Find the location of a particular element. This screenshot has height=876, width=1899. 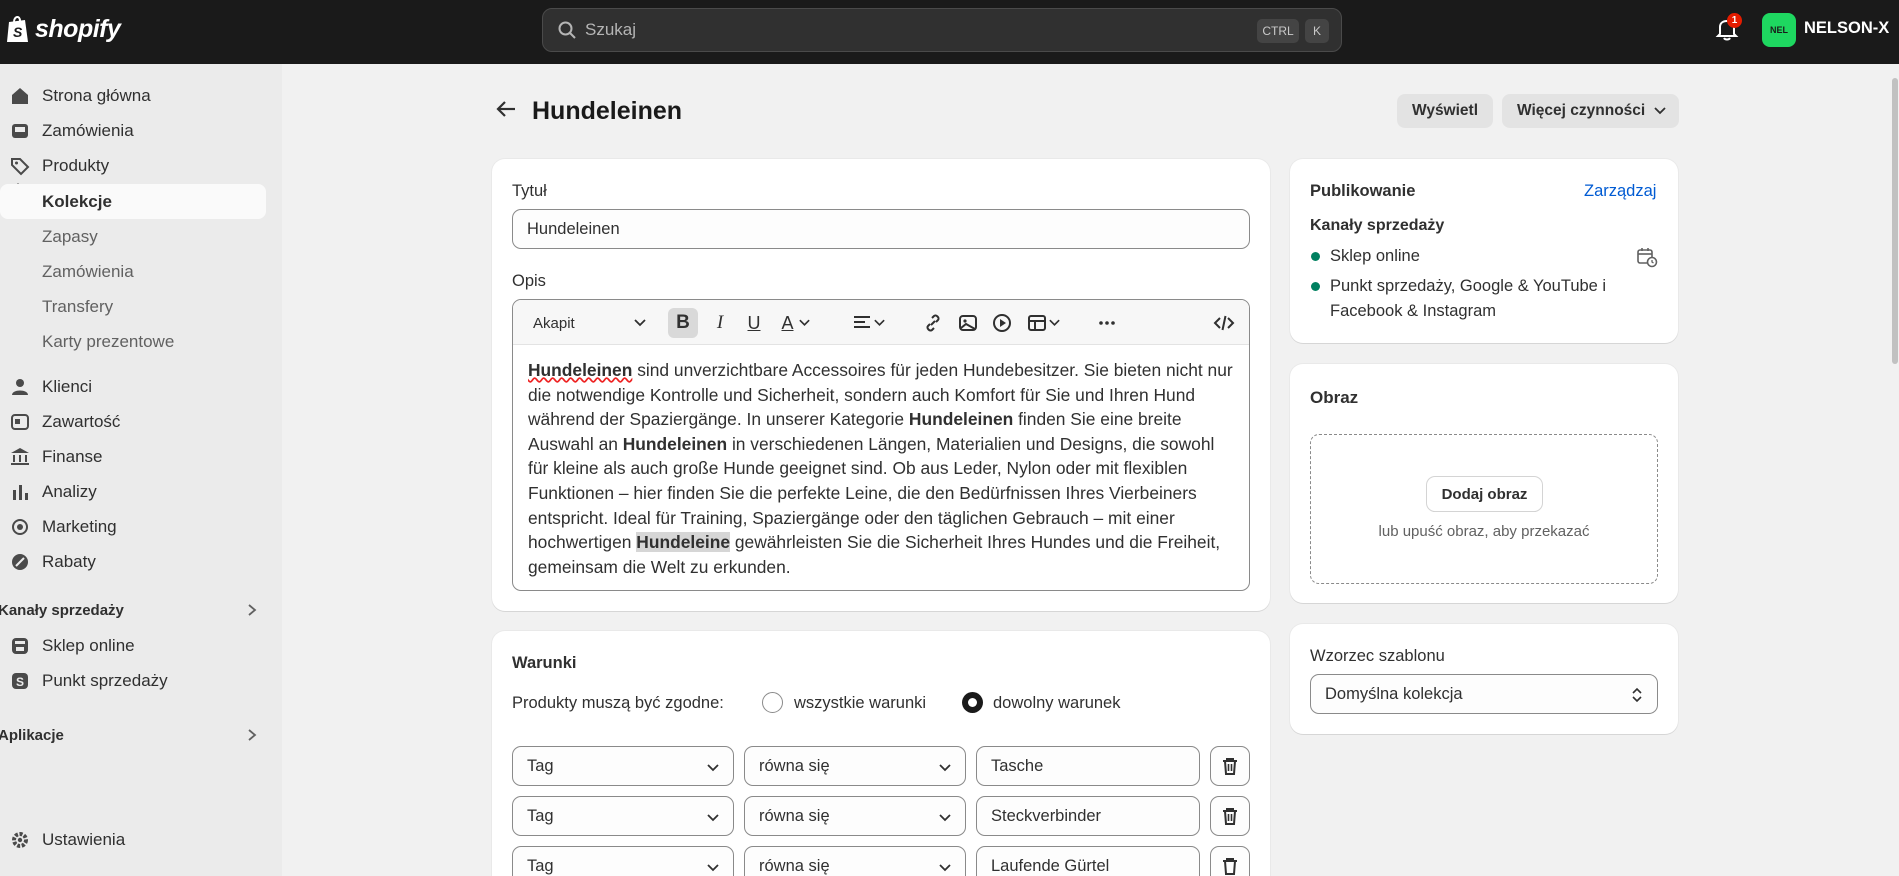

video-button is located at coordinates (1002, 323).